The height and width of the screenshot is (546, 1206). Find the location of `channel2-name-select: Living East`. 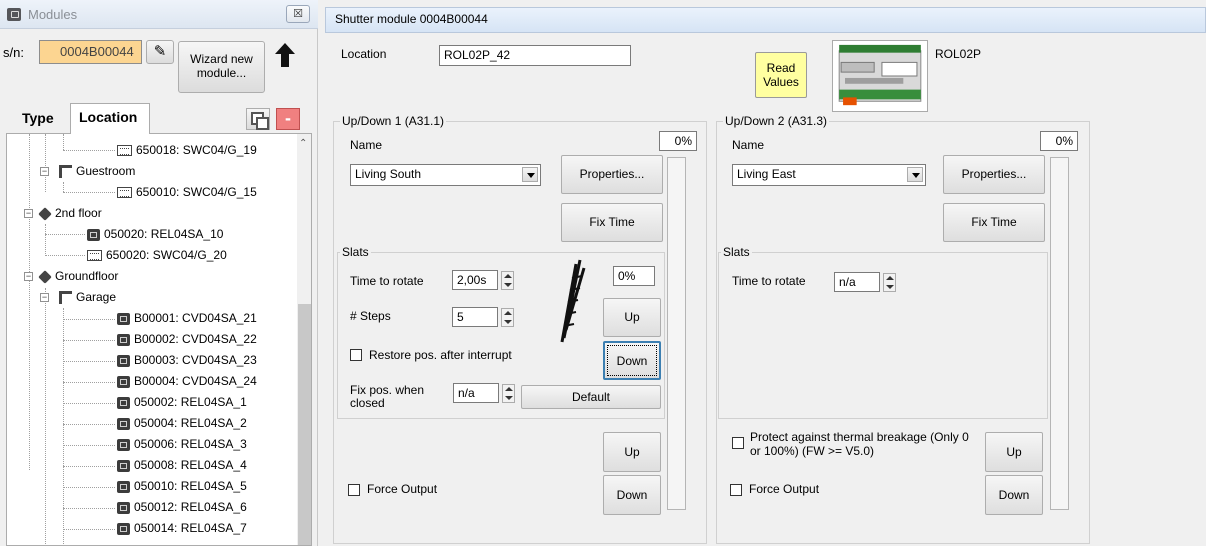

channel2-name-select: Living East is located at coordinates (829, 175).